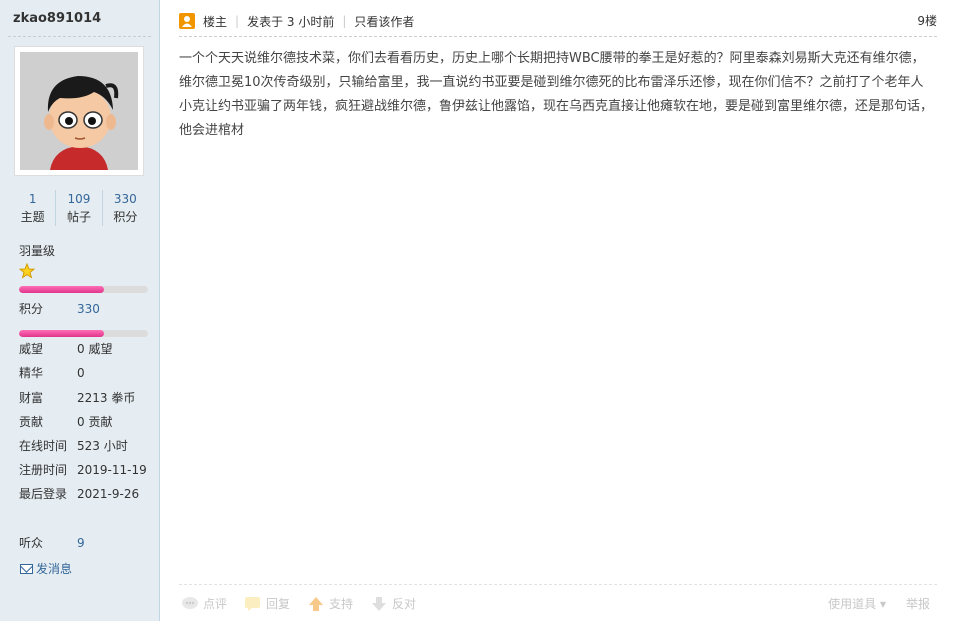 Image resolution: width=957 pixels, height=621 pixels. I want to click on info-prestige-key: 威望, so click(31, 349).